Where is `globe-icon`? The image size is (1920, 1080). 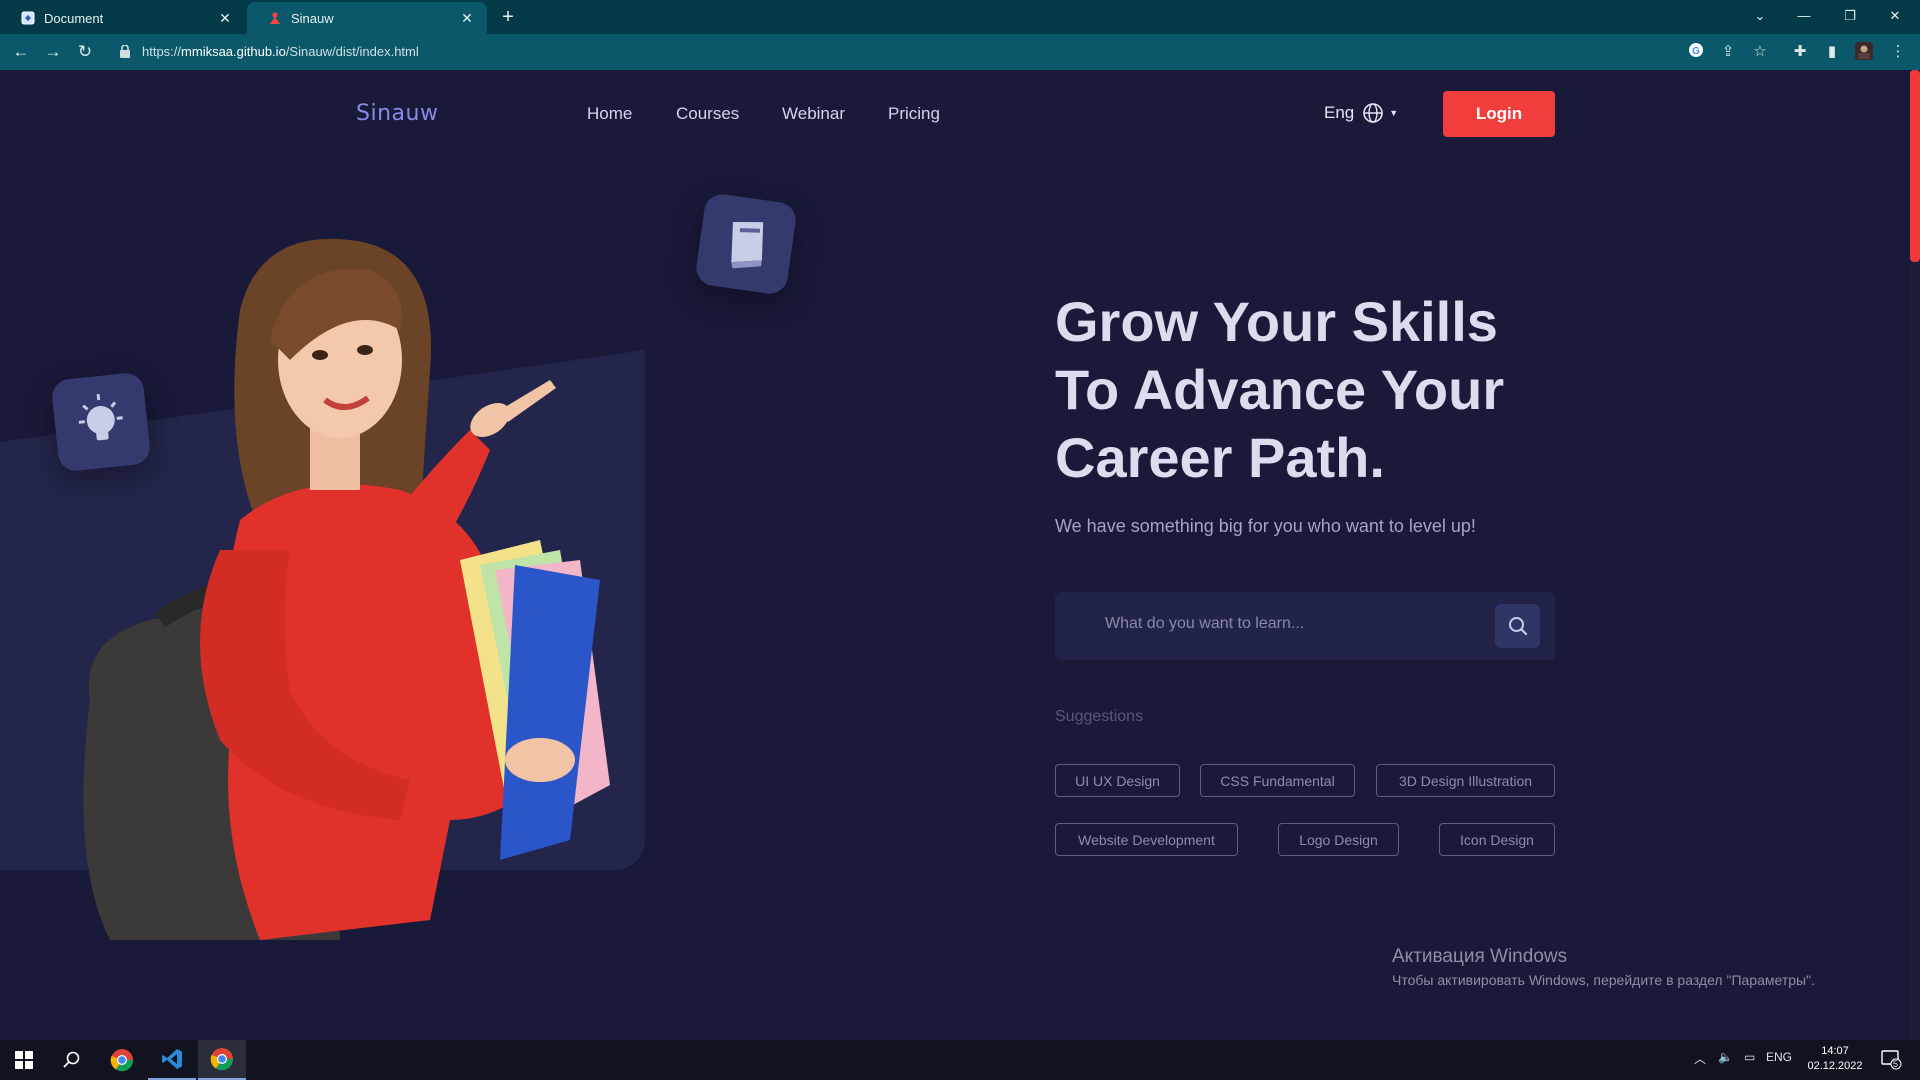
globe-icon is located at coordinates (1373, 113).